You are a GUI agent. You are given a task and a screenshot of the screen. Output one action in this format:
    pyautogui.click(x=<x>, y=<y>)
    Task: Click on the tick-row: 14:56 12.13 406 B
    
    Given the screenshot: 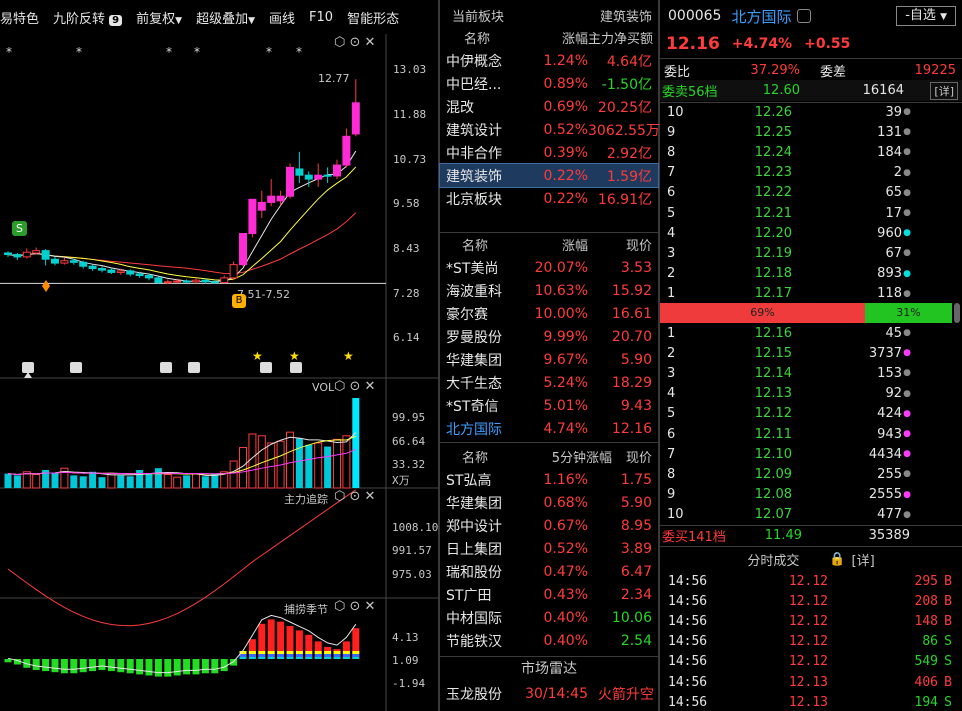 What is the action you would take?
    pyautogui.click(x=811, y=682)
    